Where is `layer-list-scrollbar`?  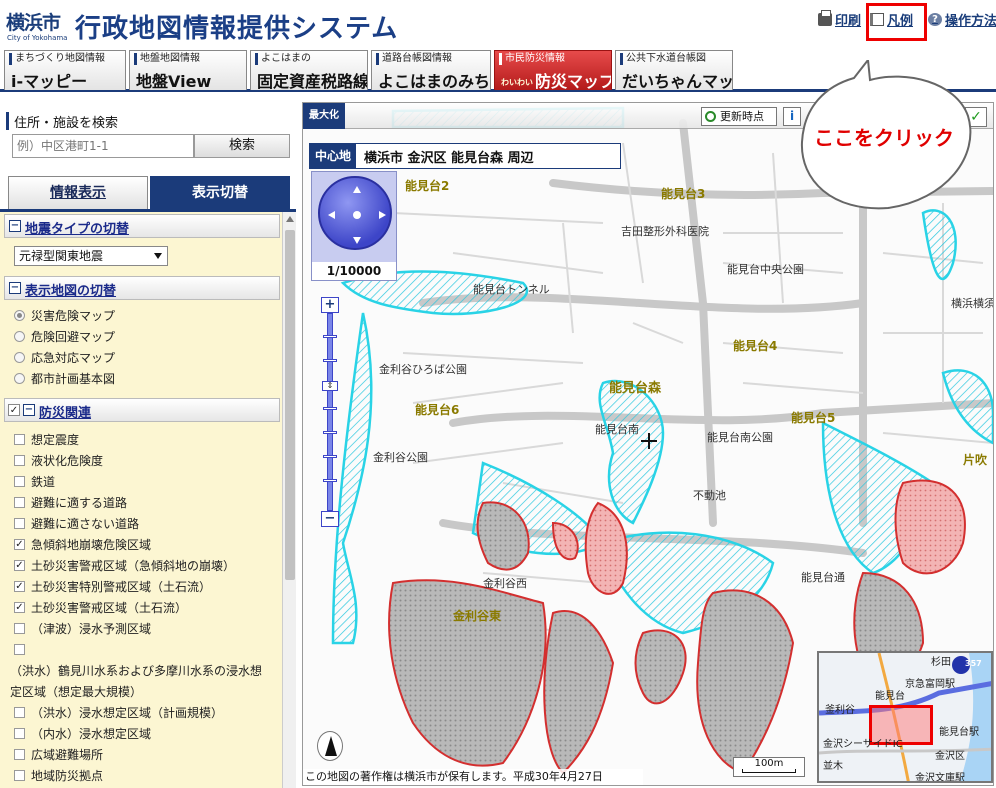
layer-list-scrollbar is located at coordinates (289, 500).